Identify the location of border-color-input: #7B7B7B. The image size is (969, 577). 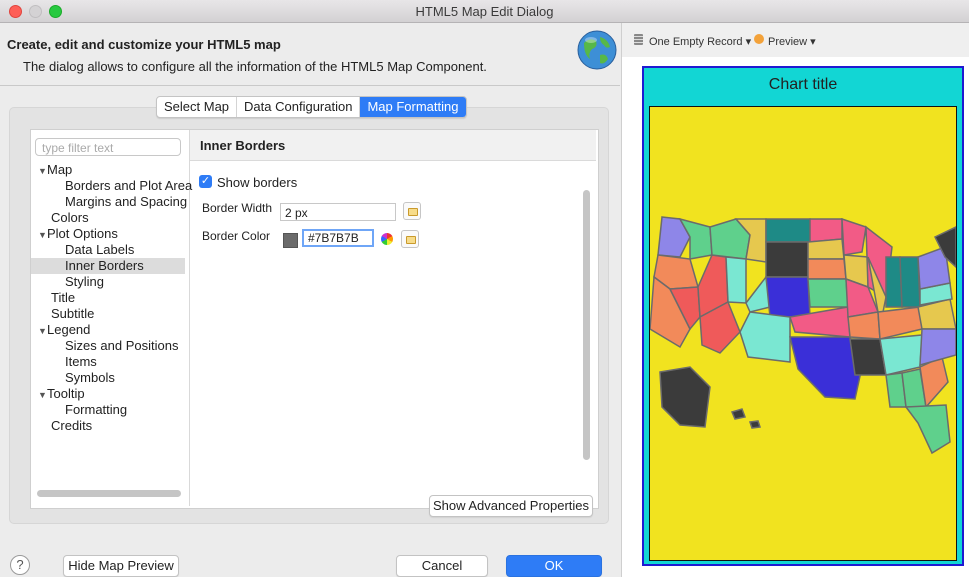
(338, 238).